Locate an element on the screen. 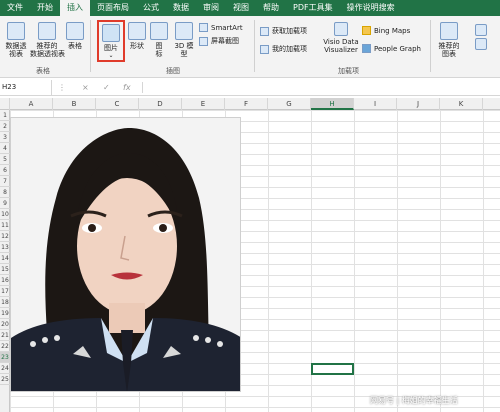  formula-input is located at coordinates (321, 87).